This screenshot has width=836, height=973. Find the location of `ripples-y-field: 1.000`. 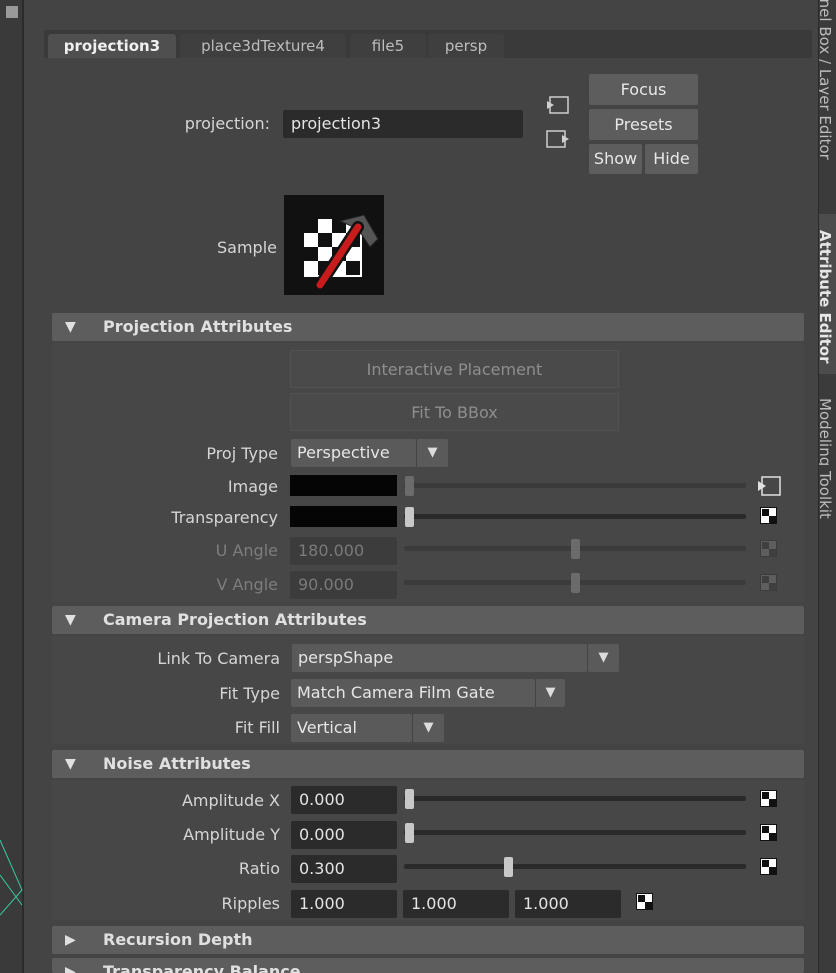

ripples-y-field: 1.000 is located at coordinates (456, 904).